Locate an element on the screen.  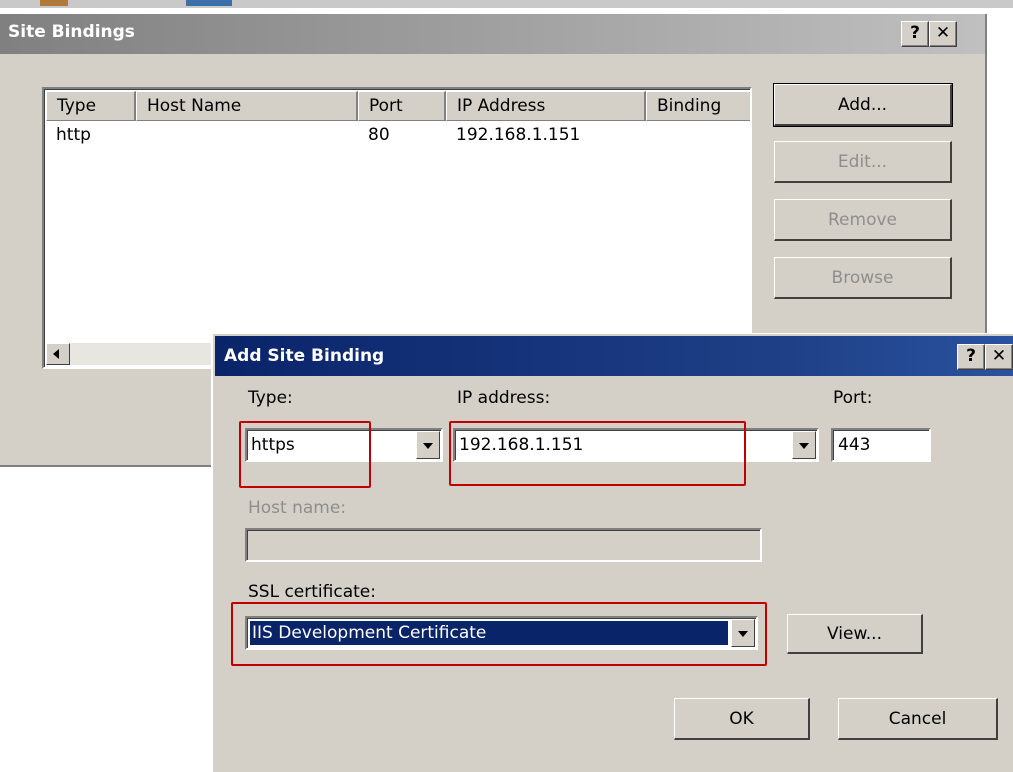
ip-address-label: IP address: is located at coordinates (504, 398).